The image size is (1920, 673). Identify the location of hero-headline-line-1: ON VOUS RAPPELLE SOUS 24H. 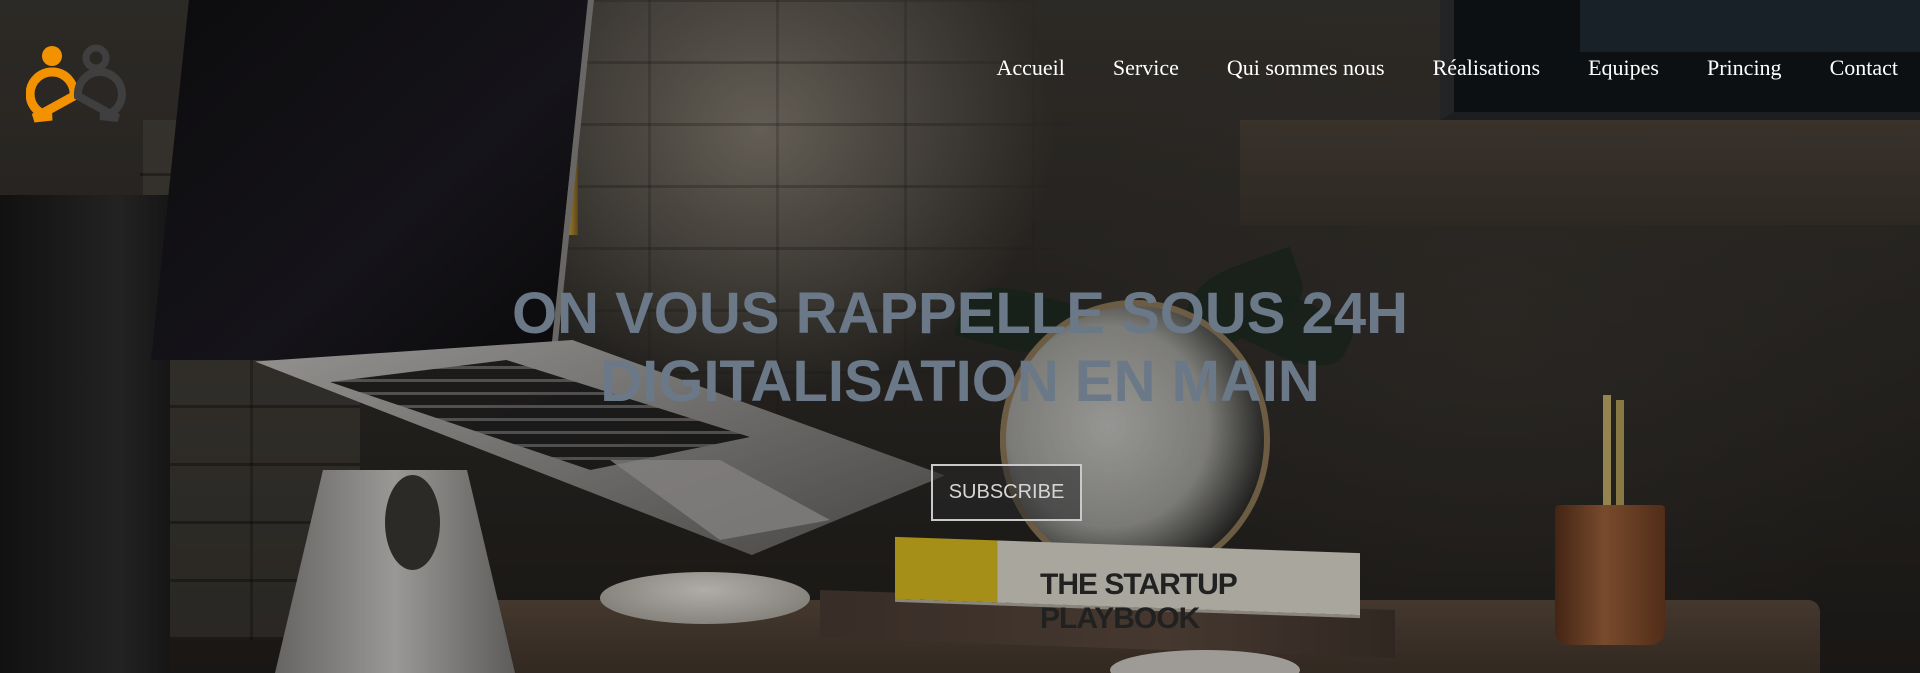
(960, 313).